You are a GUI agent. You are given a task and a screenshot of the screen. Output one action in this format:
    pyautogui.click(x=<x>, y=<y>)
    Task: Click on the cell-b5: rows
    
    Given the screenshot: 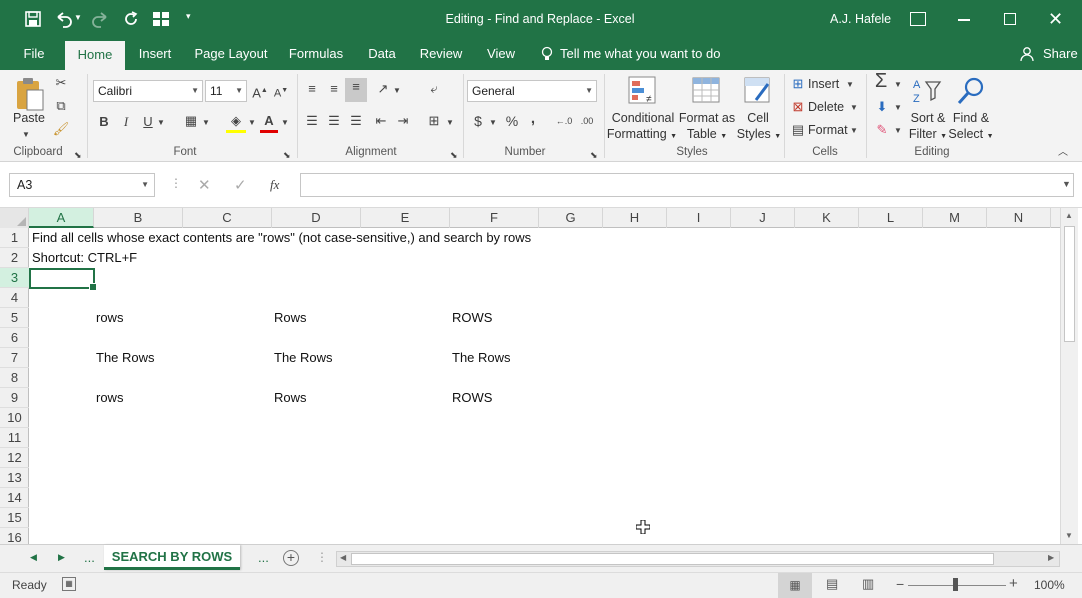 What is the action you would take?
    pyautogui.click(x=109, y=318)
    